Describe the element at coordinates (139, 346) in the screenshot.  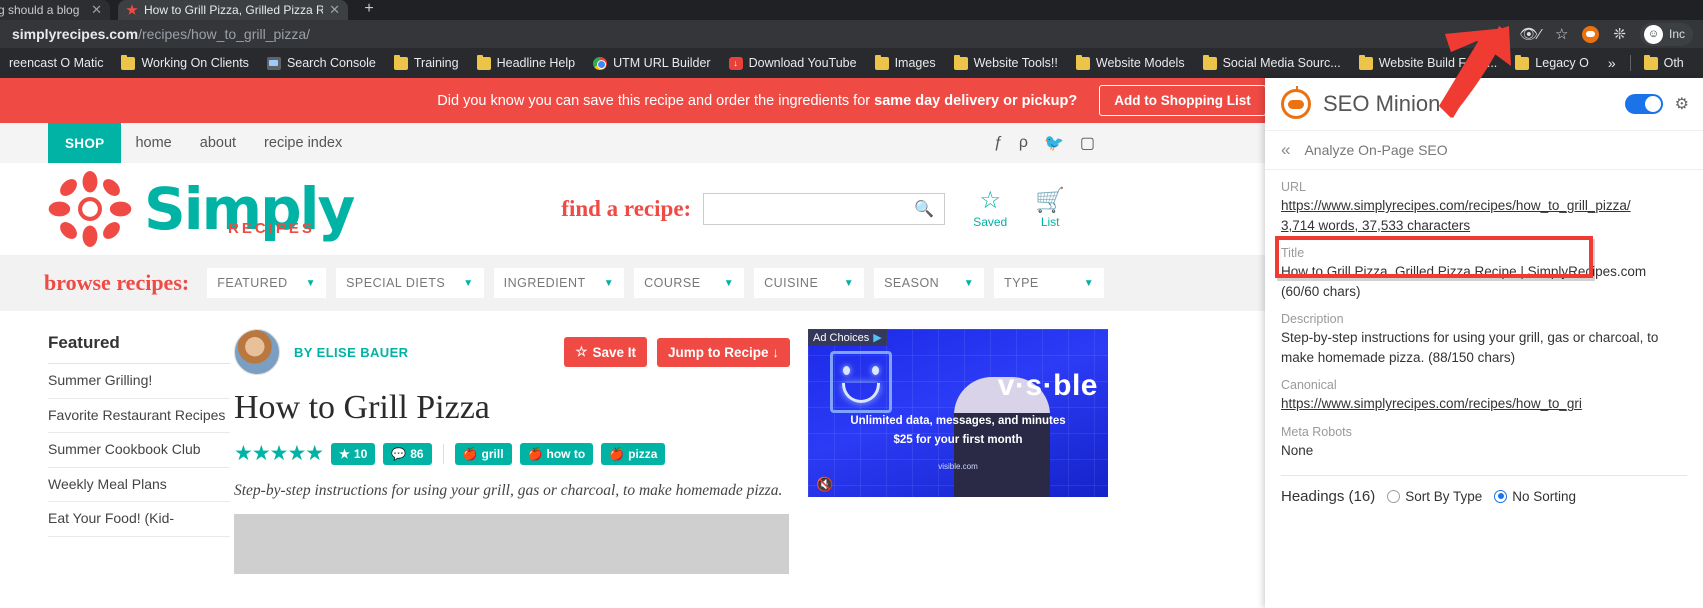
I see `sidebar-title: Featured` at that location.